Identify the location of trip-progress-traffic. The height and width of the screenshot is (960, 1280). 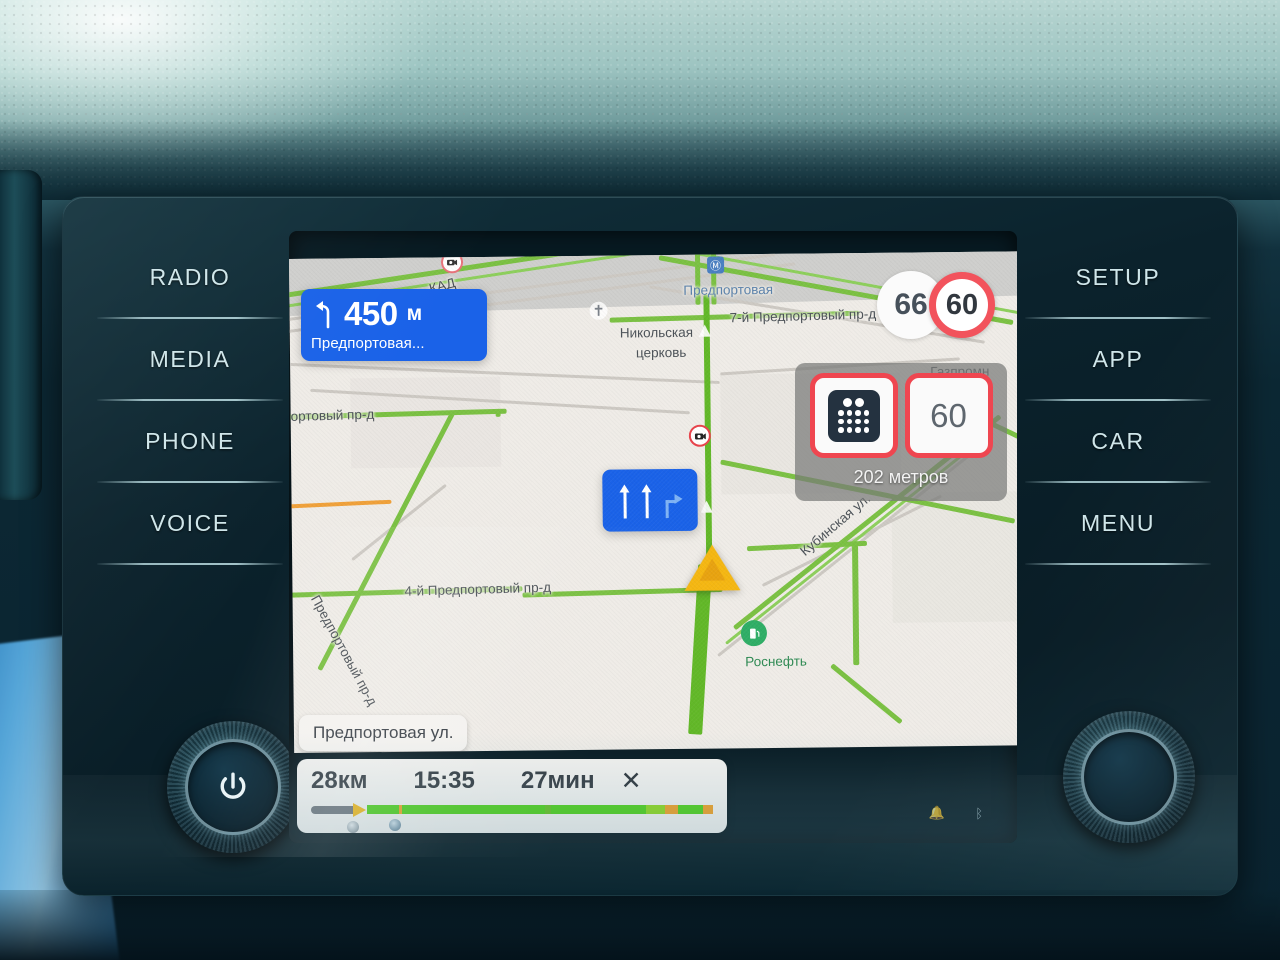
(540, 809).